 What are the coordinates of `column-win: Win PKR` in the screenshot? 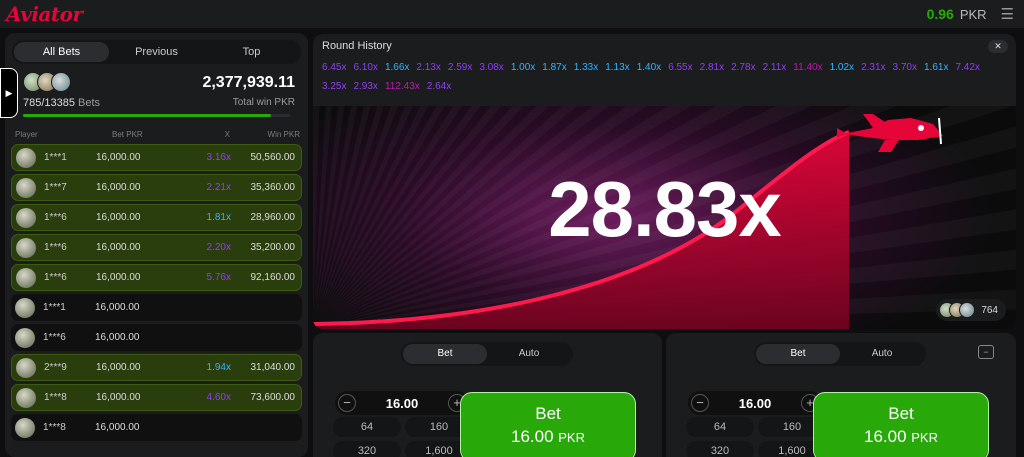 It's located at (283, 134).